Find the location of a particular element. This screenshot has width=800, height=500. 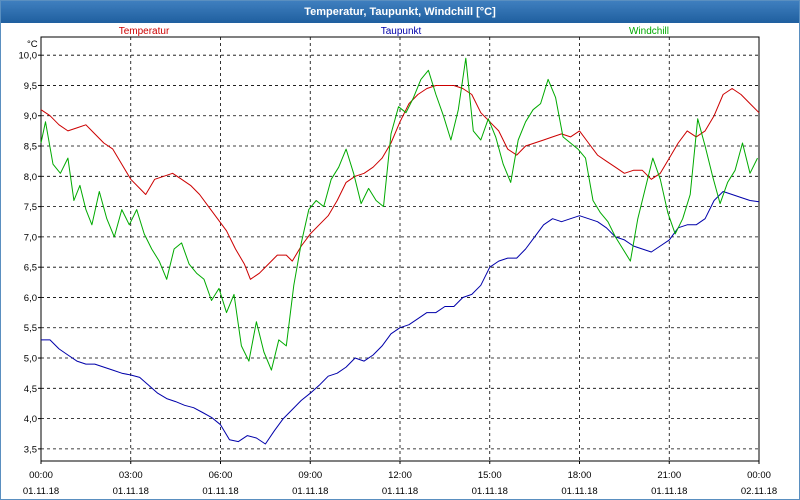

y-axis-label: °C is located at coordinates (32, 44).